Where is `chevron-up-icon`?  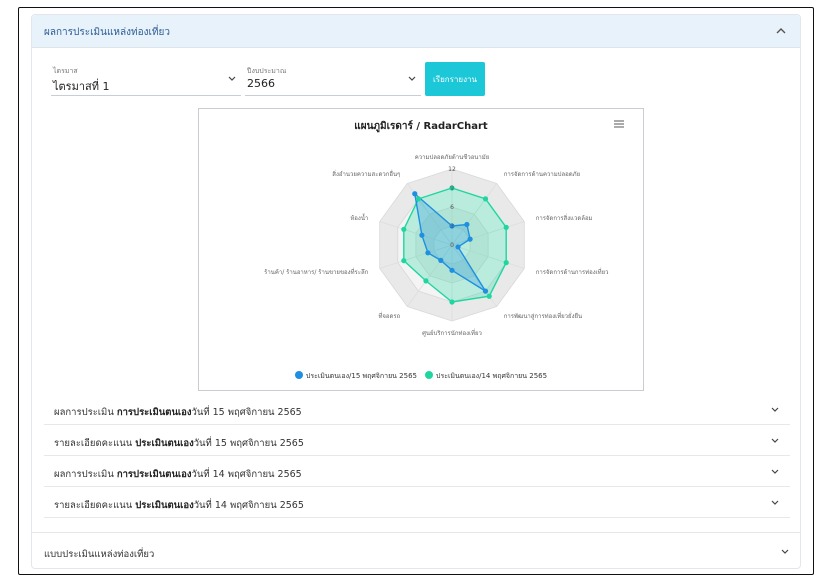 chevron-up-icon is located at coordinates (781, 31).